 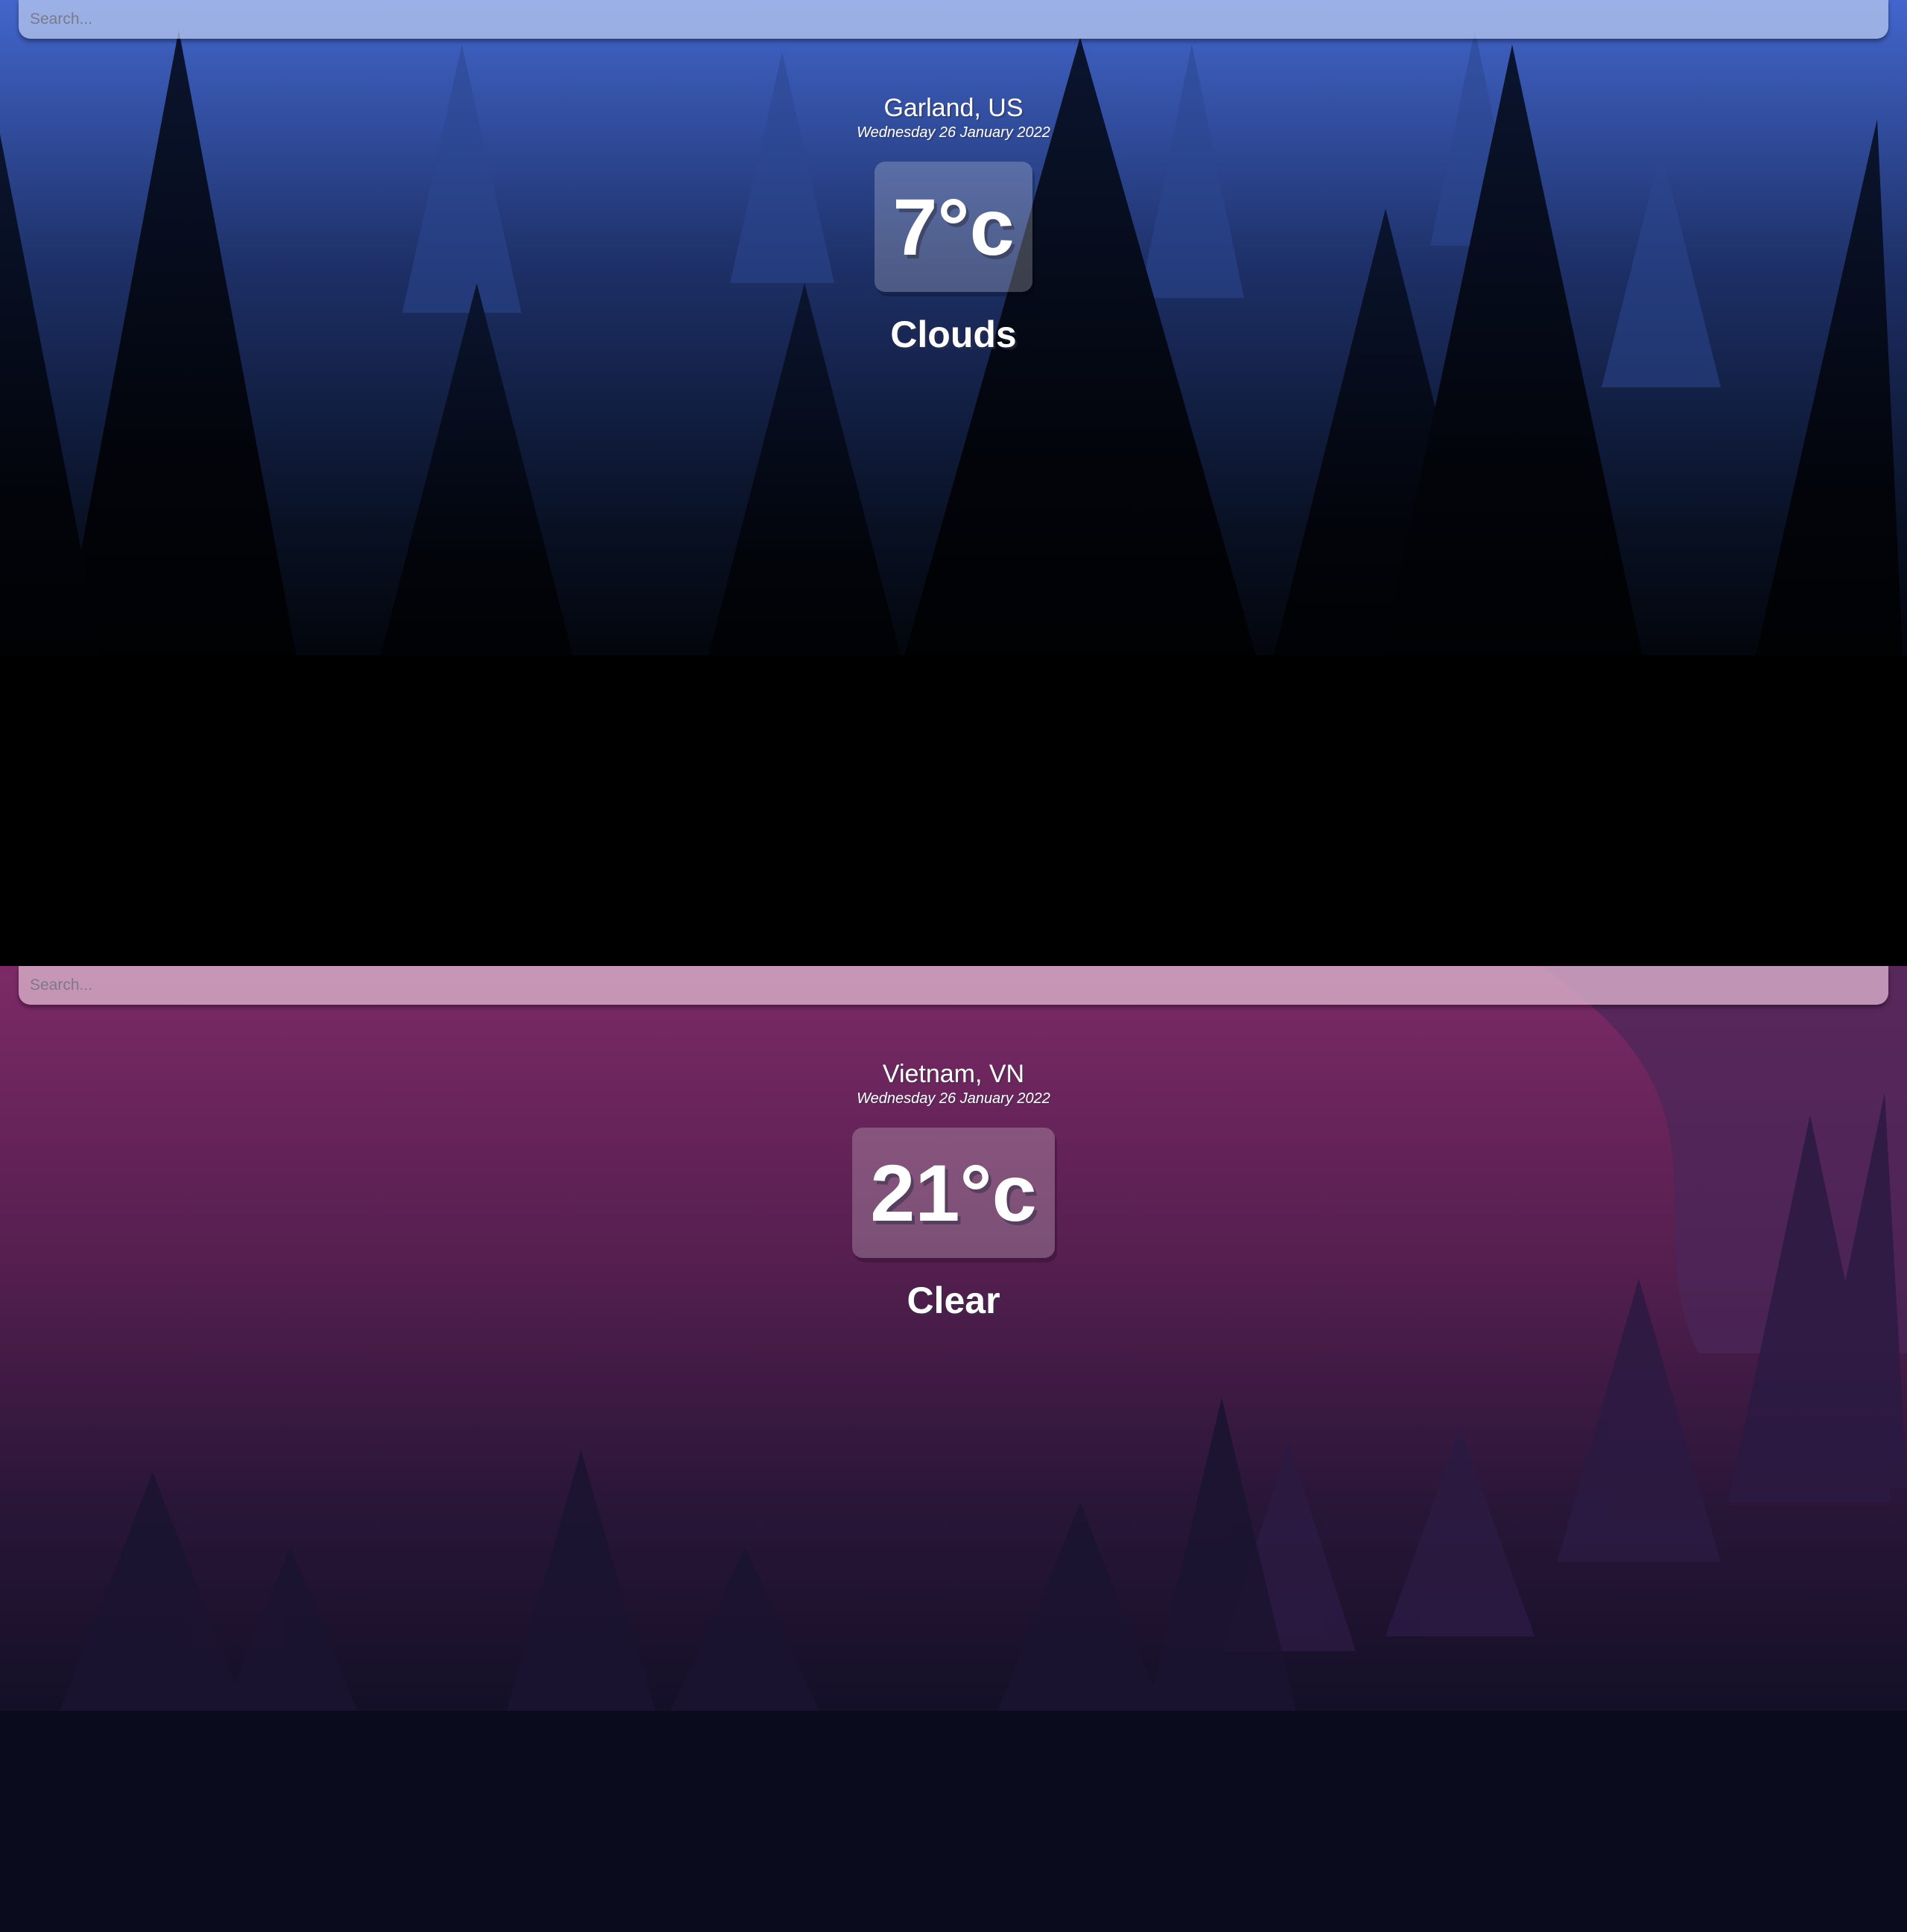 I want to click on location-box: Vietnam, VN Wednesday 26 January 2022, so click(x=953, y=1083).